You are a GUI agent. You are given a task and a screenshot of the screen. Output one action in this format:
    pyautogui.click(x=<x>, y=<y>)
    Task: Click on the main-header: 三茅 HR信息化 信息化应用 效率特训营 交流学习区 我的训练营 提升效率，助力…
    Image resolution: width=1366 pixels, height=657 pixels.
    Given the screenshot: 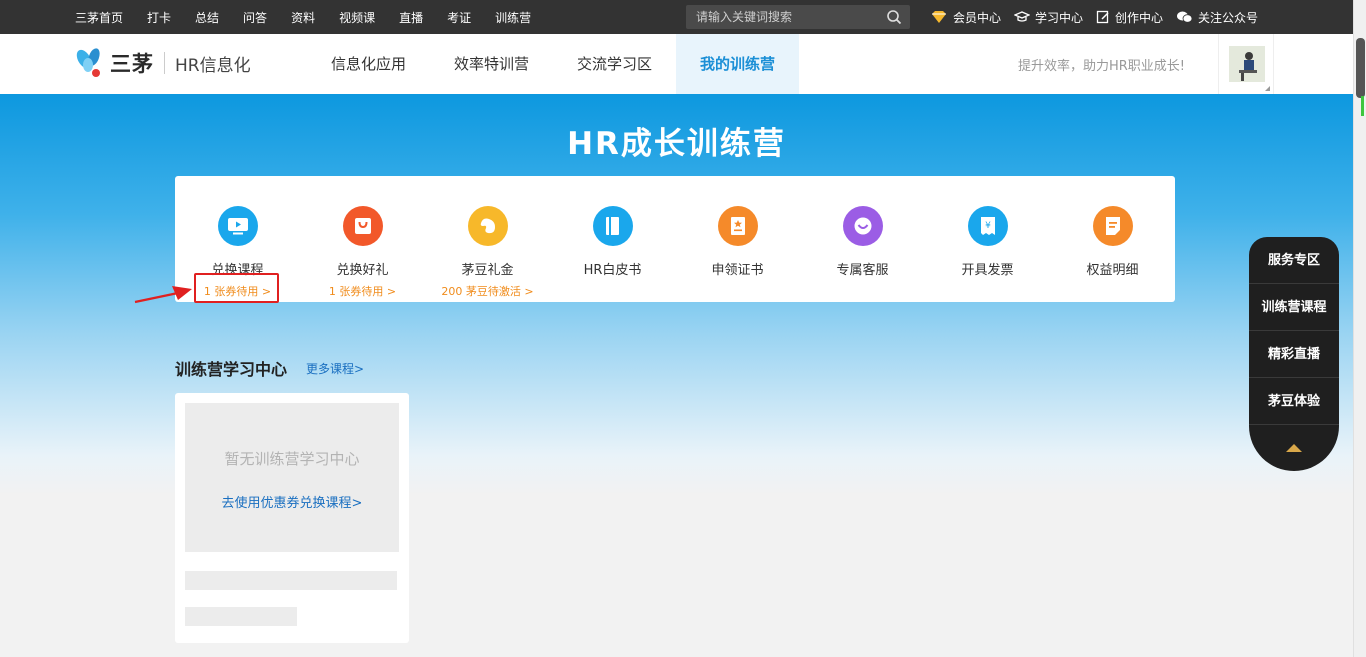 What is the action you would take?
    pyautogui.click(x=676, y=64)
    